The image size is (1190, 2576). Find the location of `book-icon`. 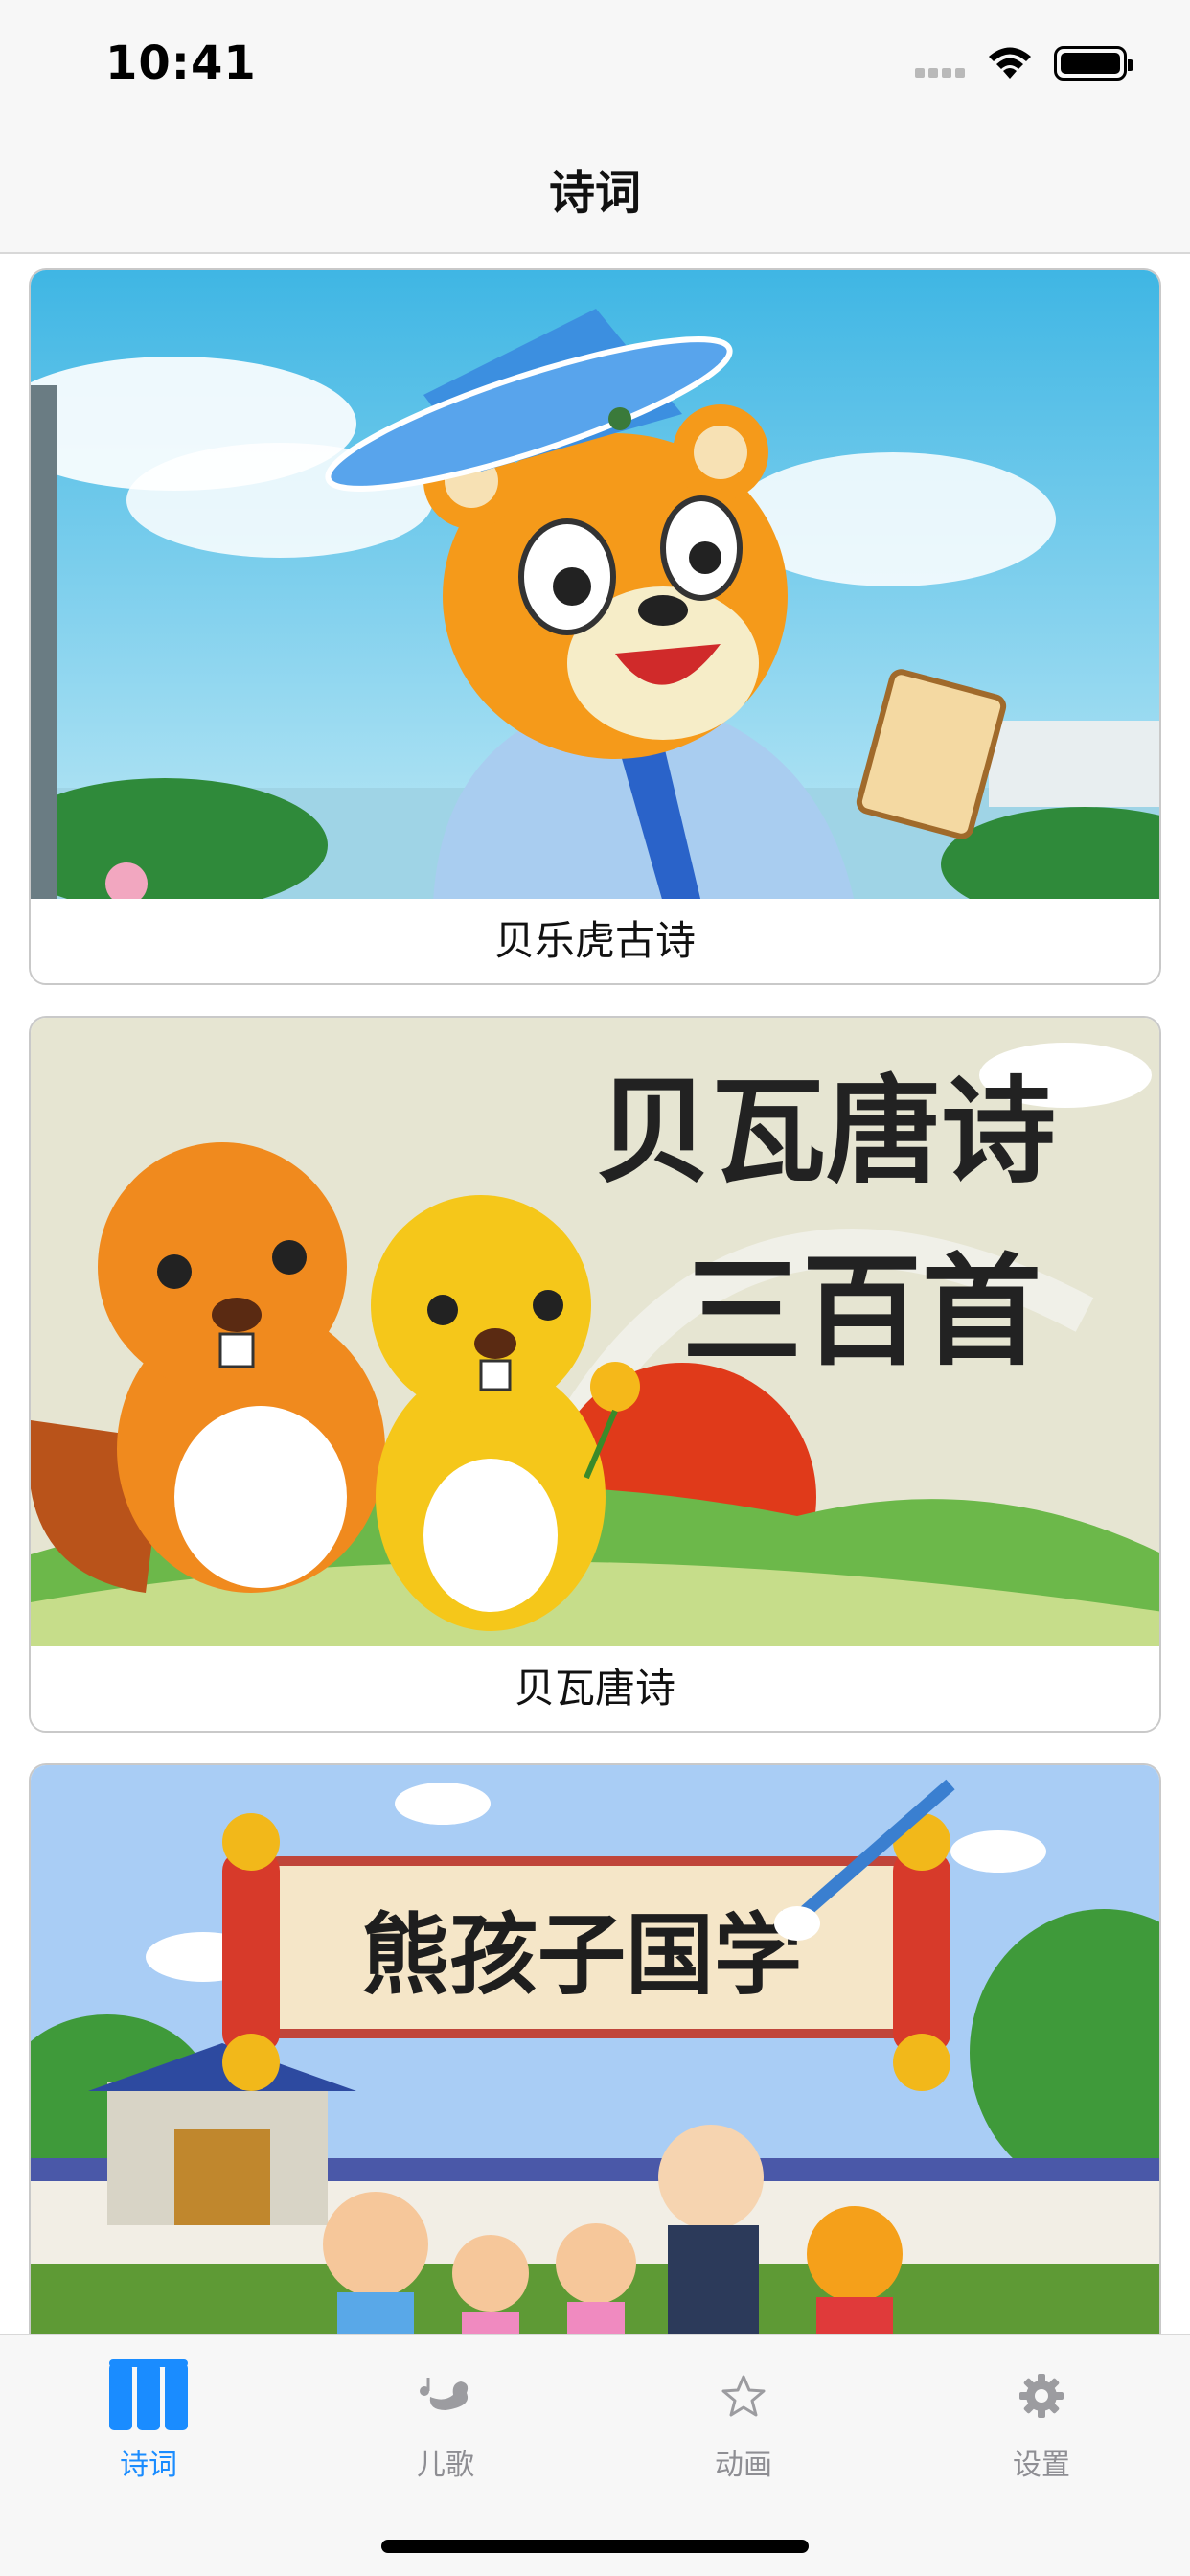

book-icon is located at coordinates (148, 2396).